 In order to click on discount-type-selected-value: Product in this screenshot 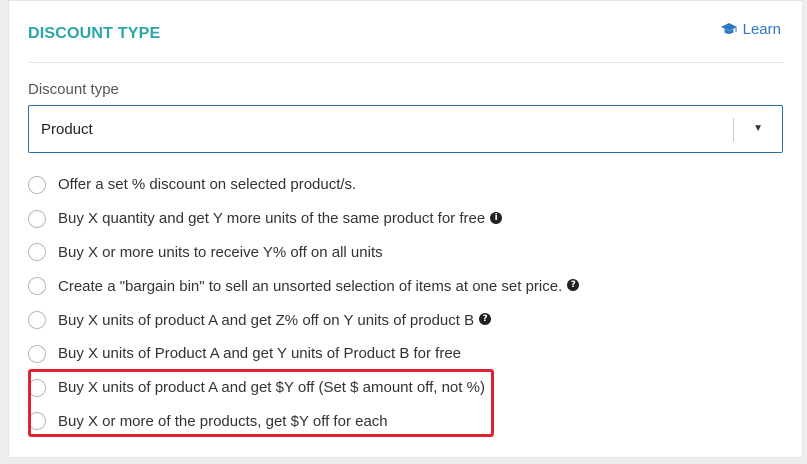, I will do `click(67, 129)`.